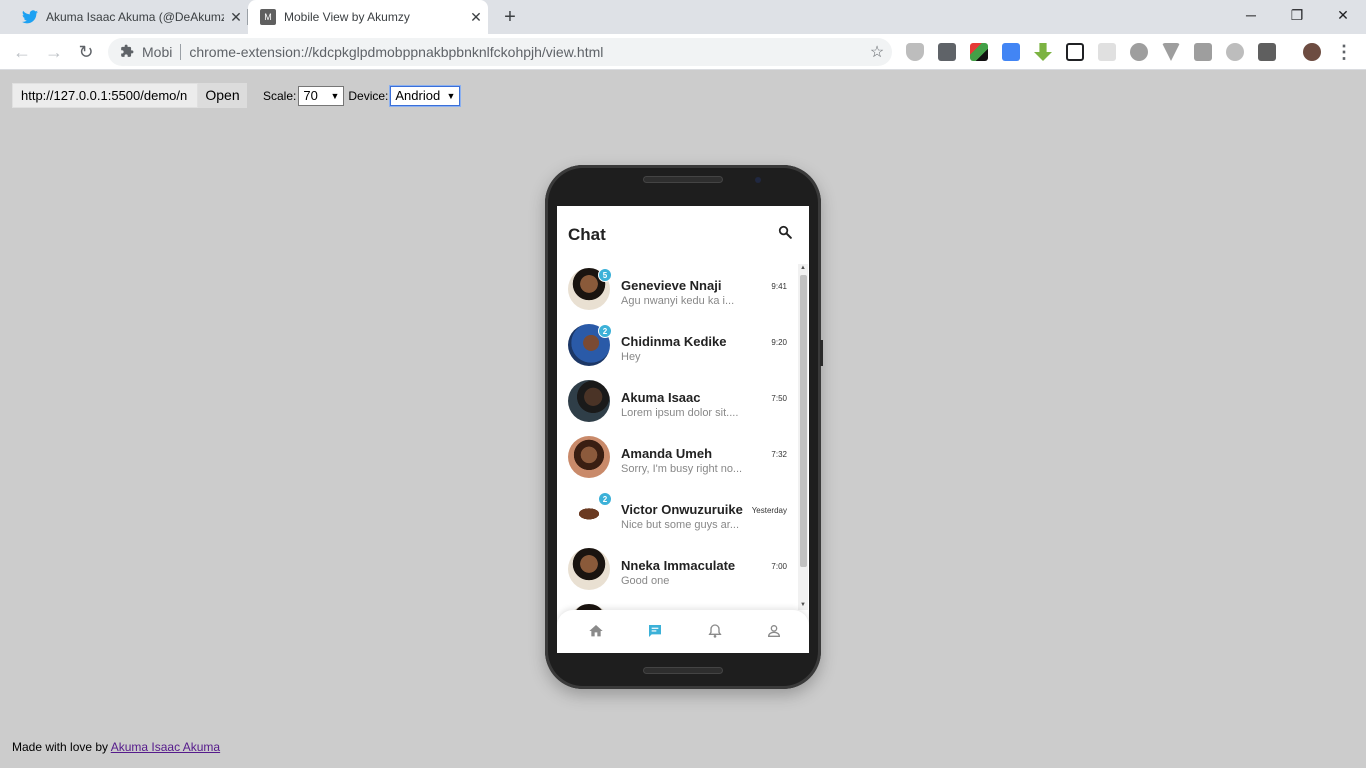  What do you see at coordinates (368, 95) in the screenshot?
I see `device-label: Device:` at bounding box center [368, 95].